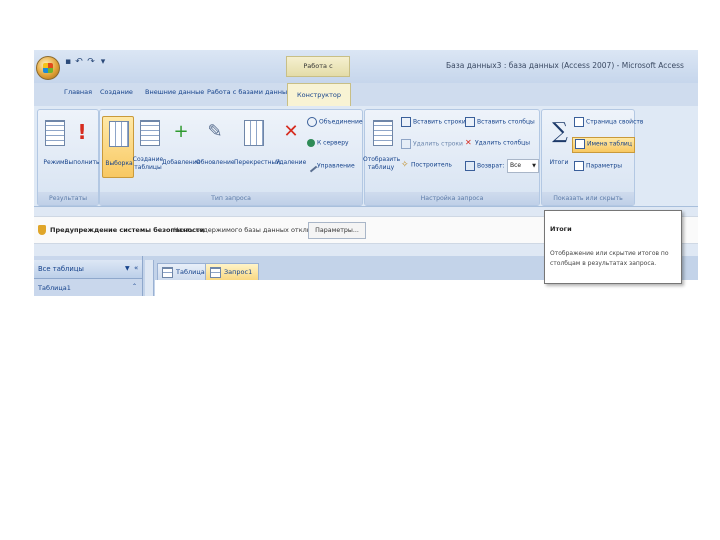  What do you see at coordinates (329, 166) in the screenshot?
I see `data-definition-button: Управление` at bounding box center [329, 166].